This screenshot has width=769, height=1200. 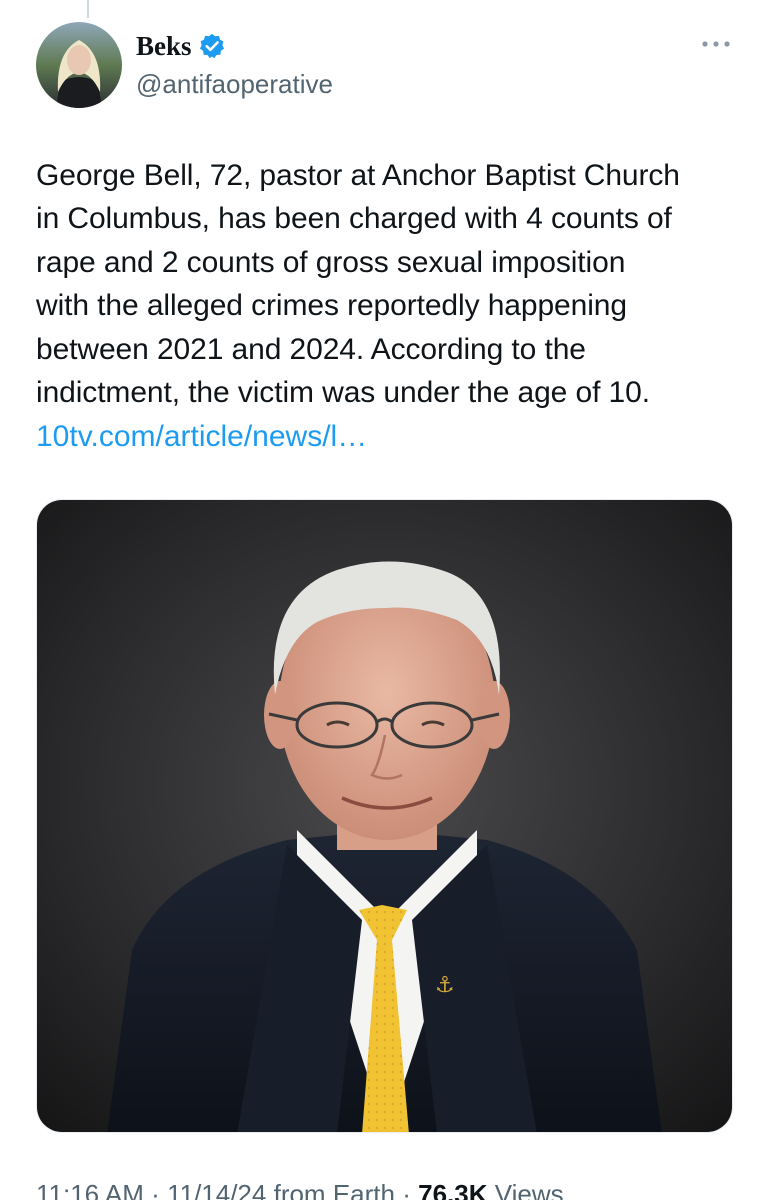 What do you see at coordinates (164, 46) in the screenshot?
I see `author-display-name: Beks` at bounding box center [164, 46].